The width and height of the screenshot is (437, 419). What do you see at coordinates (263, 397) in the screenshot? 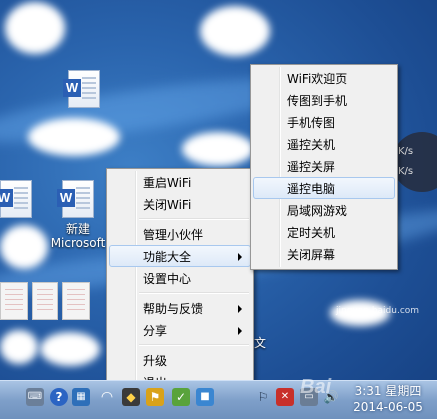
I see `flag-icon: ⚐` at bounding box center [263, 397].